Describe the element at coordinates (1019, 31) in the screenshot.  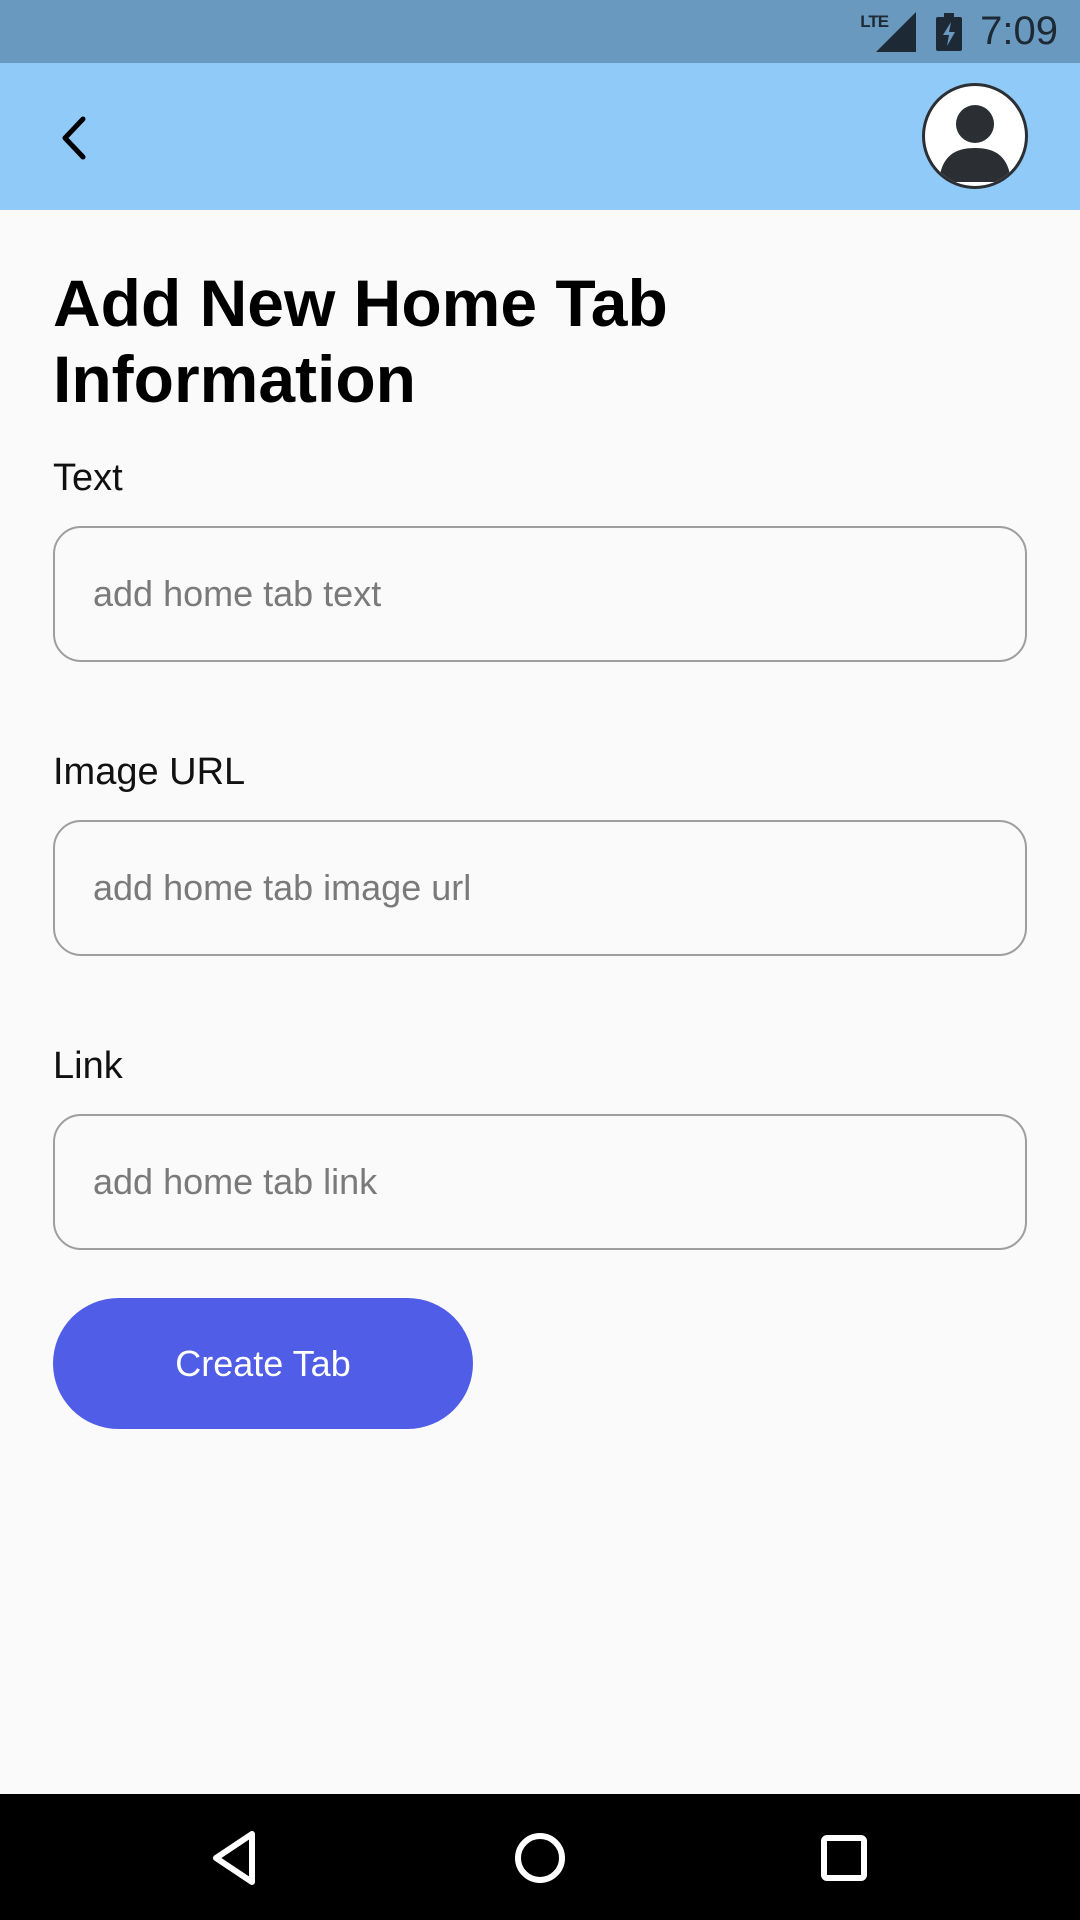
I see `clock: 7:09` at that location.